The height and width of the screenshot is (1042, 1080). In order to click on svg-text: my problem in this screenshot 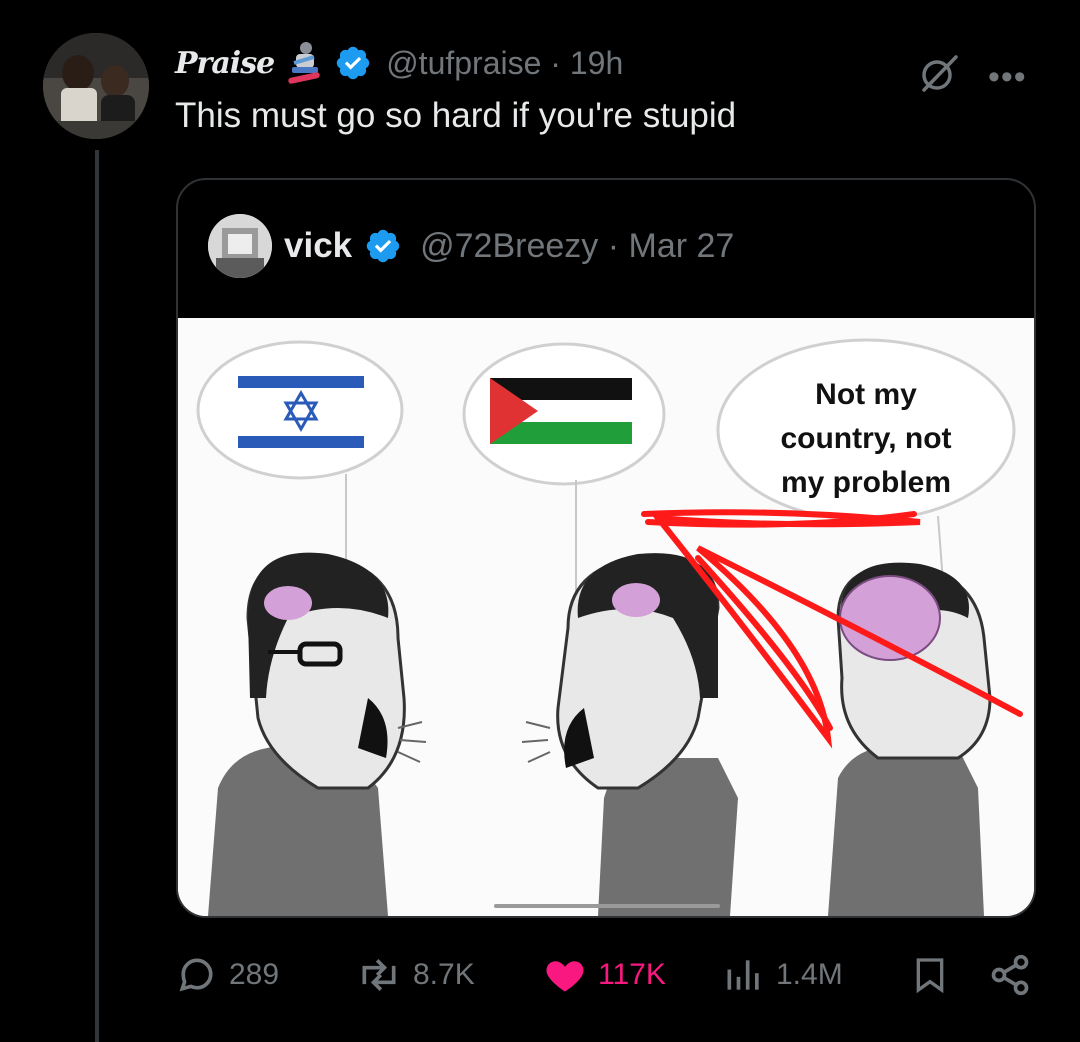, I will do `click(866, 482)`.